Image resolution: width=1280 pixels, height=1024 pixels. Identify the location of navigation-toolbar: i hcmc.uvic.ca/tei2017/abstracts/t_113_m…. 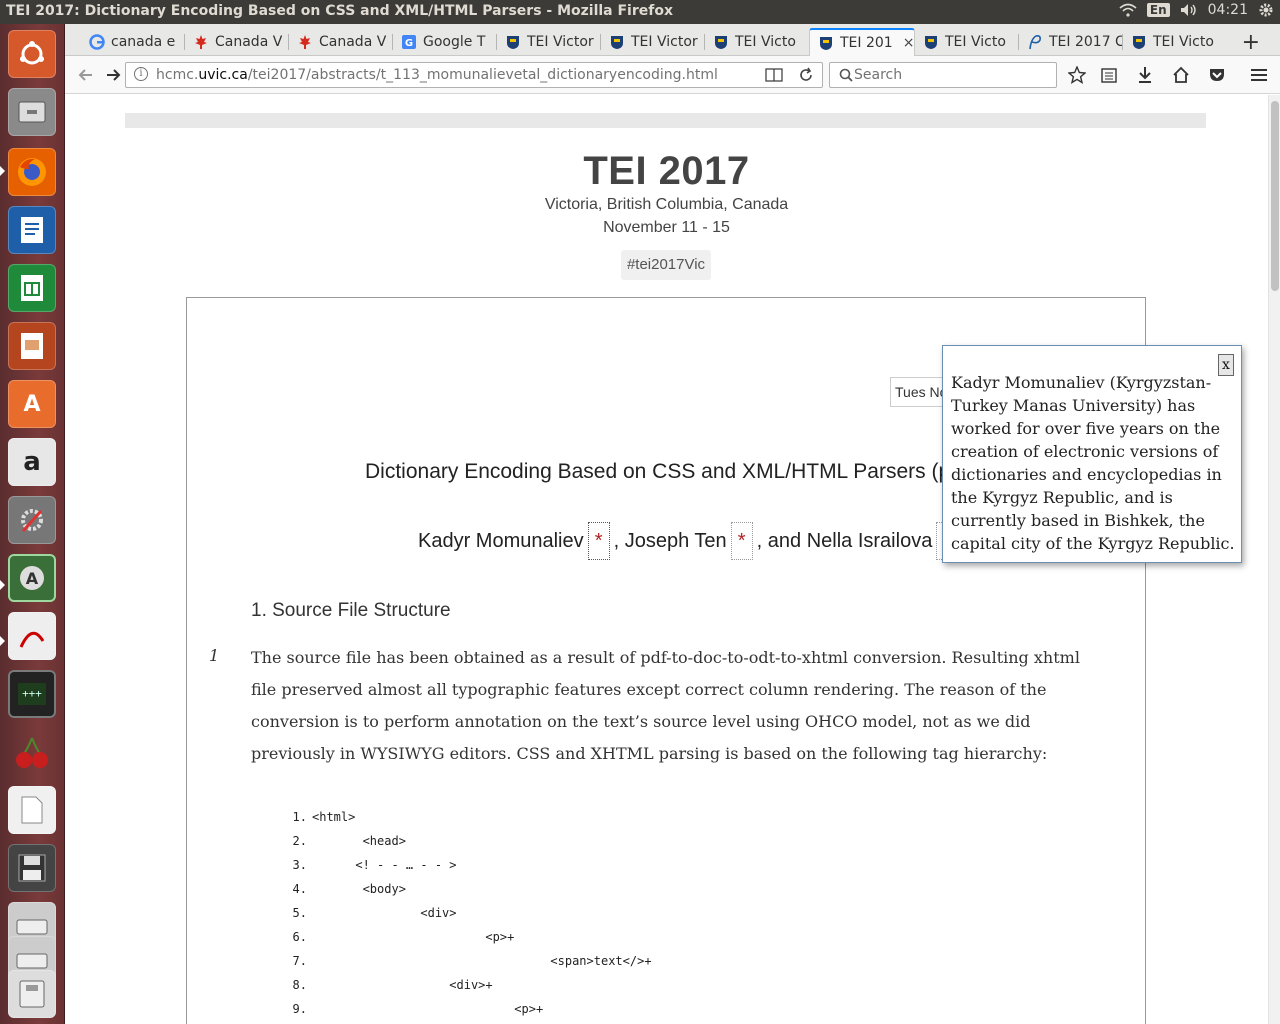
(672, 75).